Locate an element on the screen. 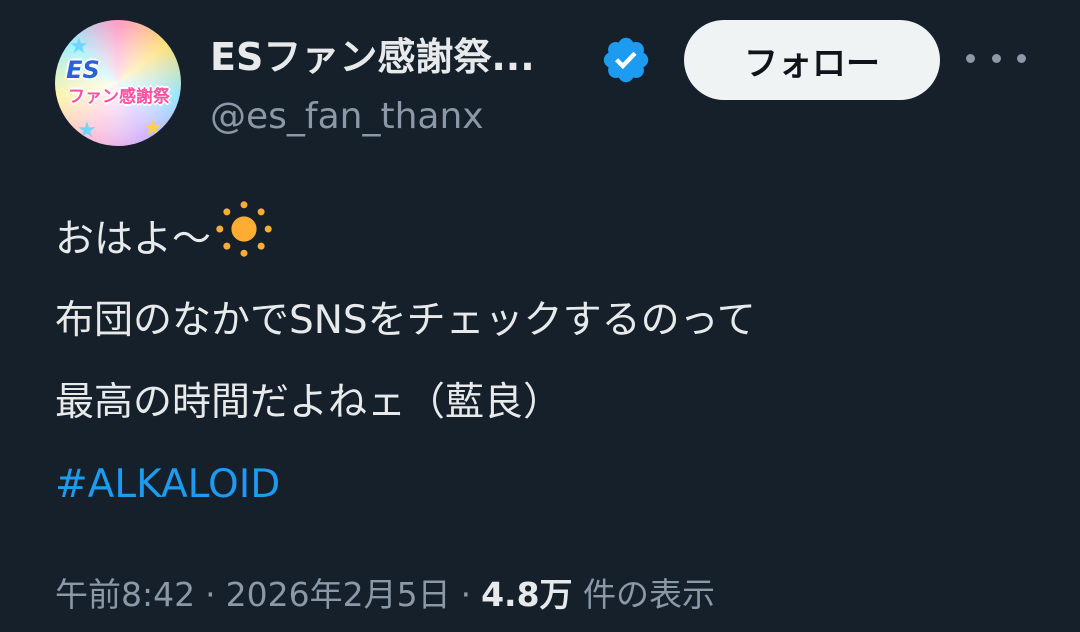  views-count: 4.8万 is located at coordinates (526, 594).